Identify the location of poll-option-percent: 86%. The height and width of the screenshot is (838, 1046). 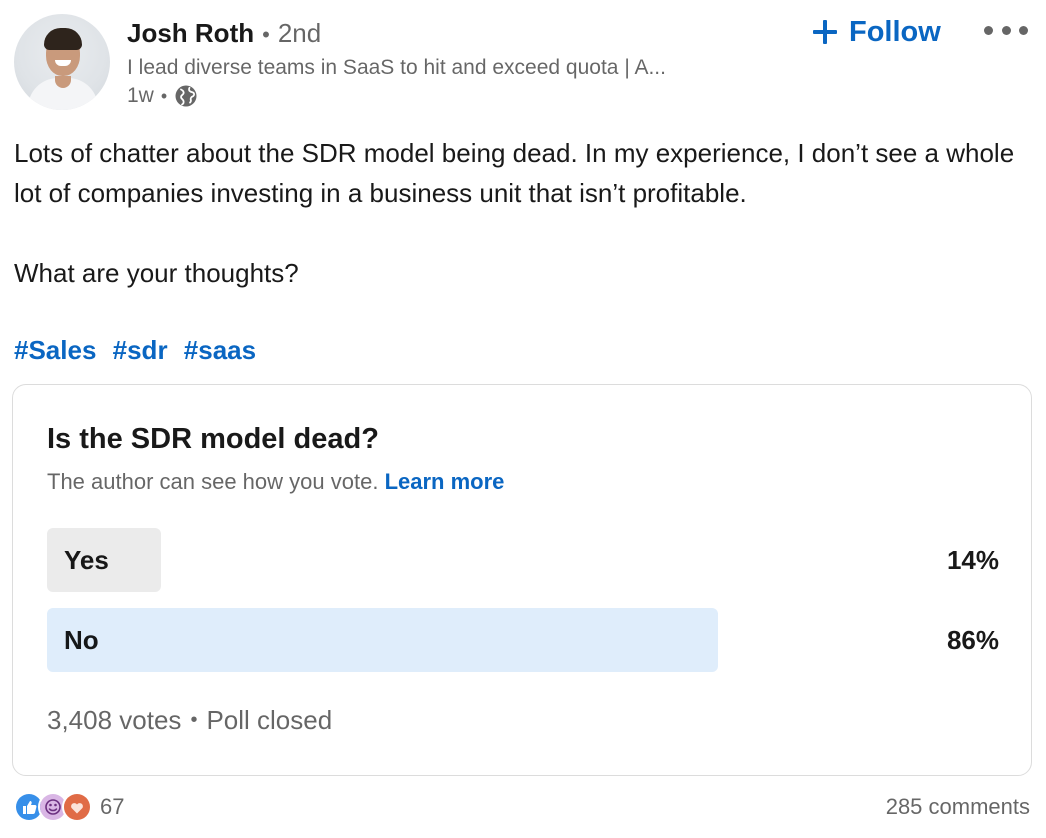
(972, 640).